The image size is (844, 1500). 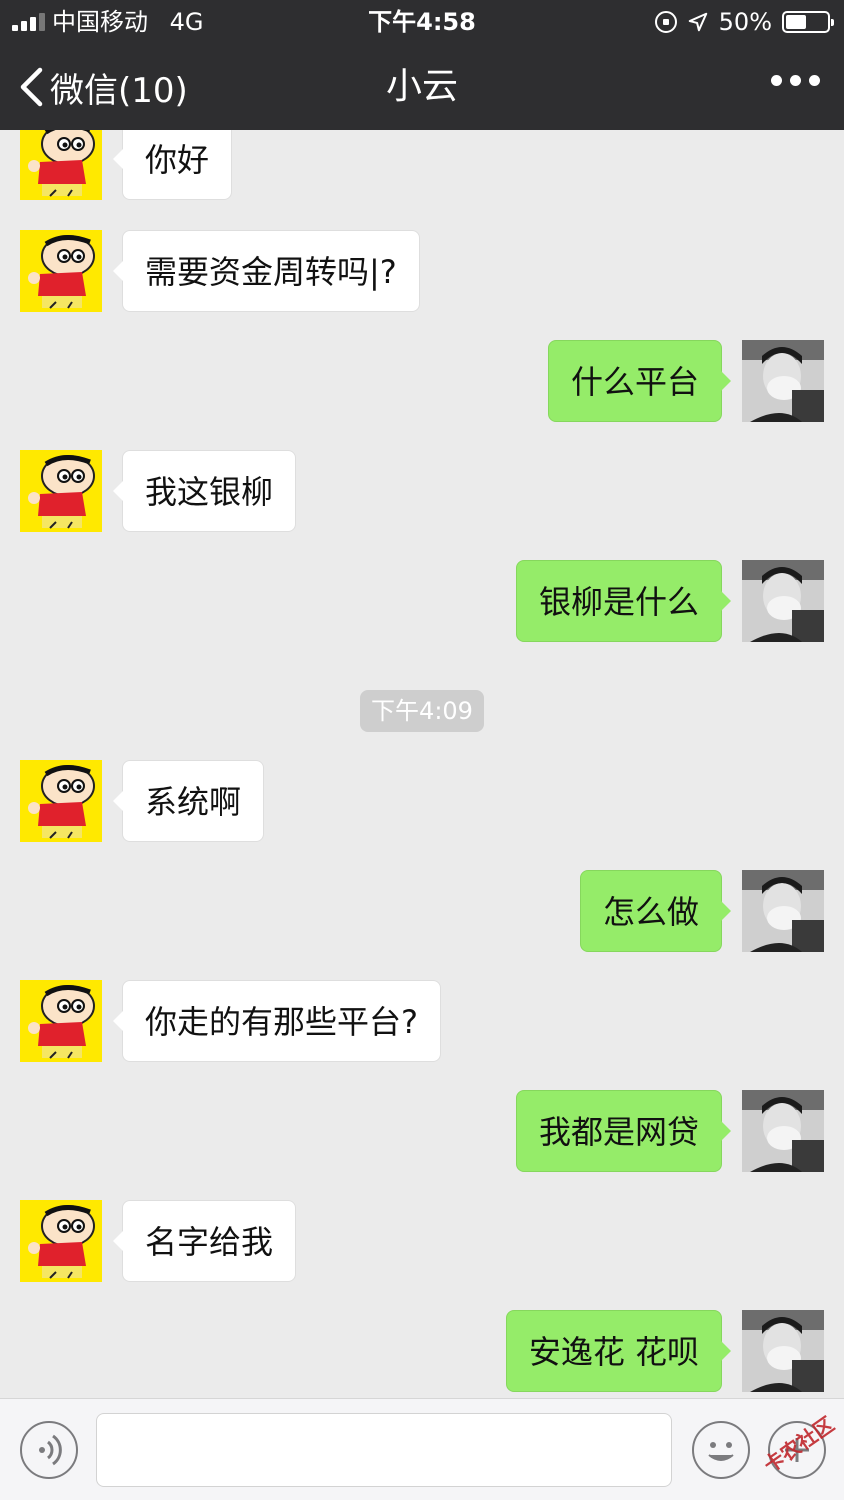 What do you see at coordinates (277, 1021) in the screenshot?
I see `incoming-message-bubble: 你走的有那些平台?` at bounding box center [277, 1021].